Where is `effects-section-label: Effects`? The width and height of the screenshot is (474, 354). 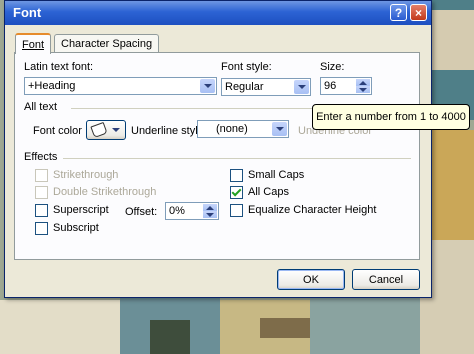
effects-section-label: Effects is located at coordinates (41, 157).